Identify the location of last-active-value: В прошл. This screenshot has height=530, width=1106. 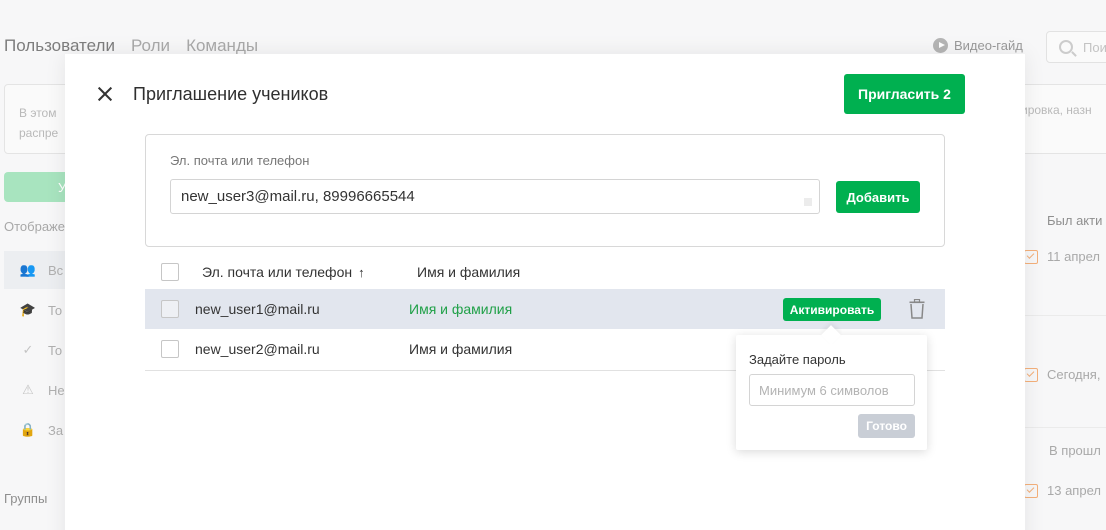
(1075, 450).